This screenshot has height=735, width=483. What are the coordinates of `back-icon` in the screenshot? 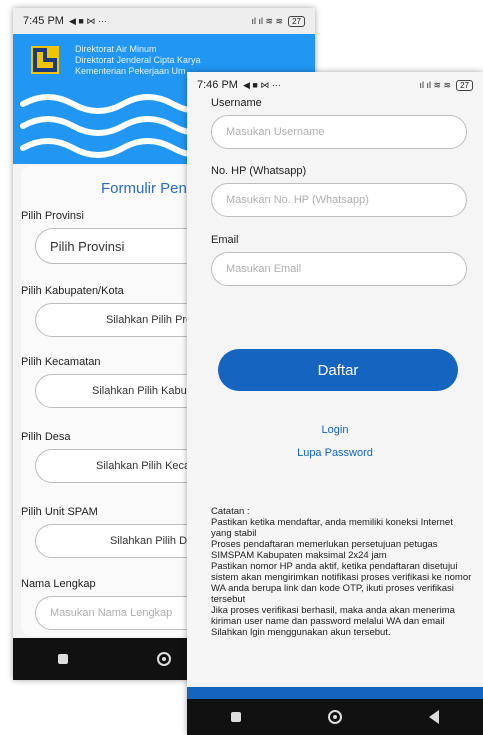 It's located at (434, 717).